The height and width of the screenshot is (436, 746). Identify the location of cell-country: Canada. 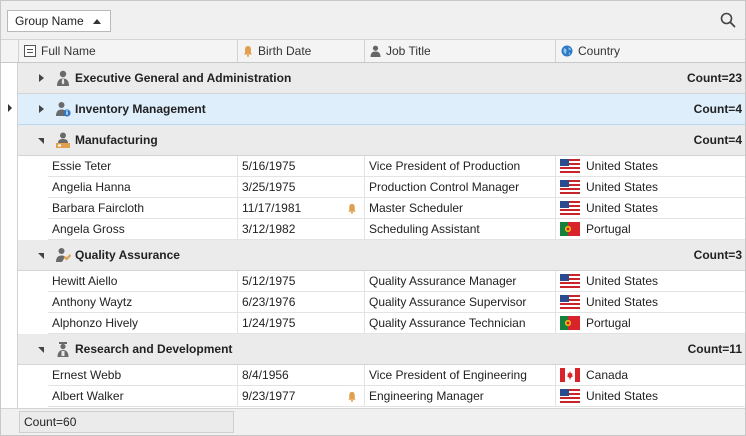
(650, 375).